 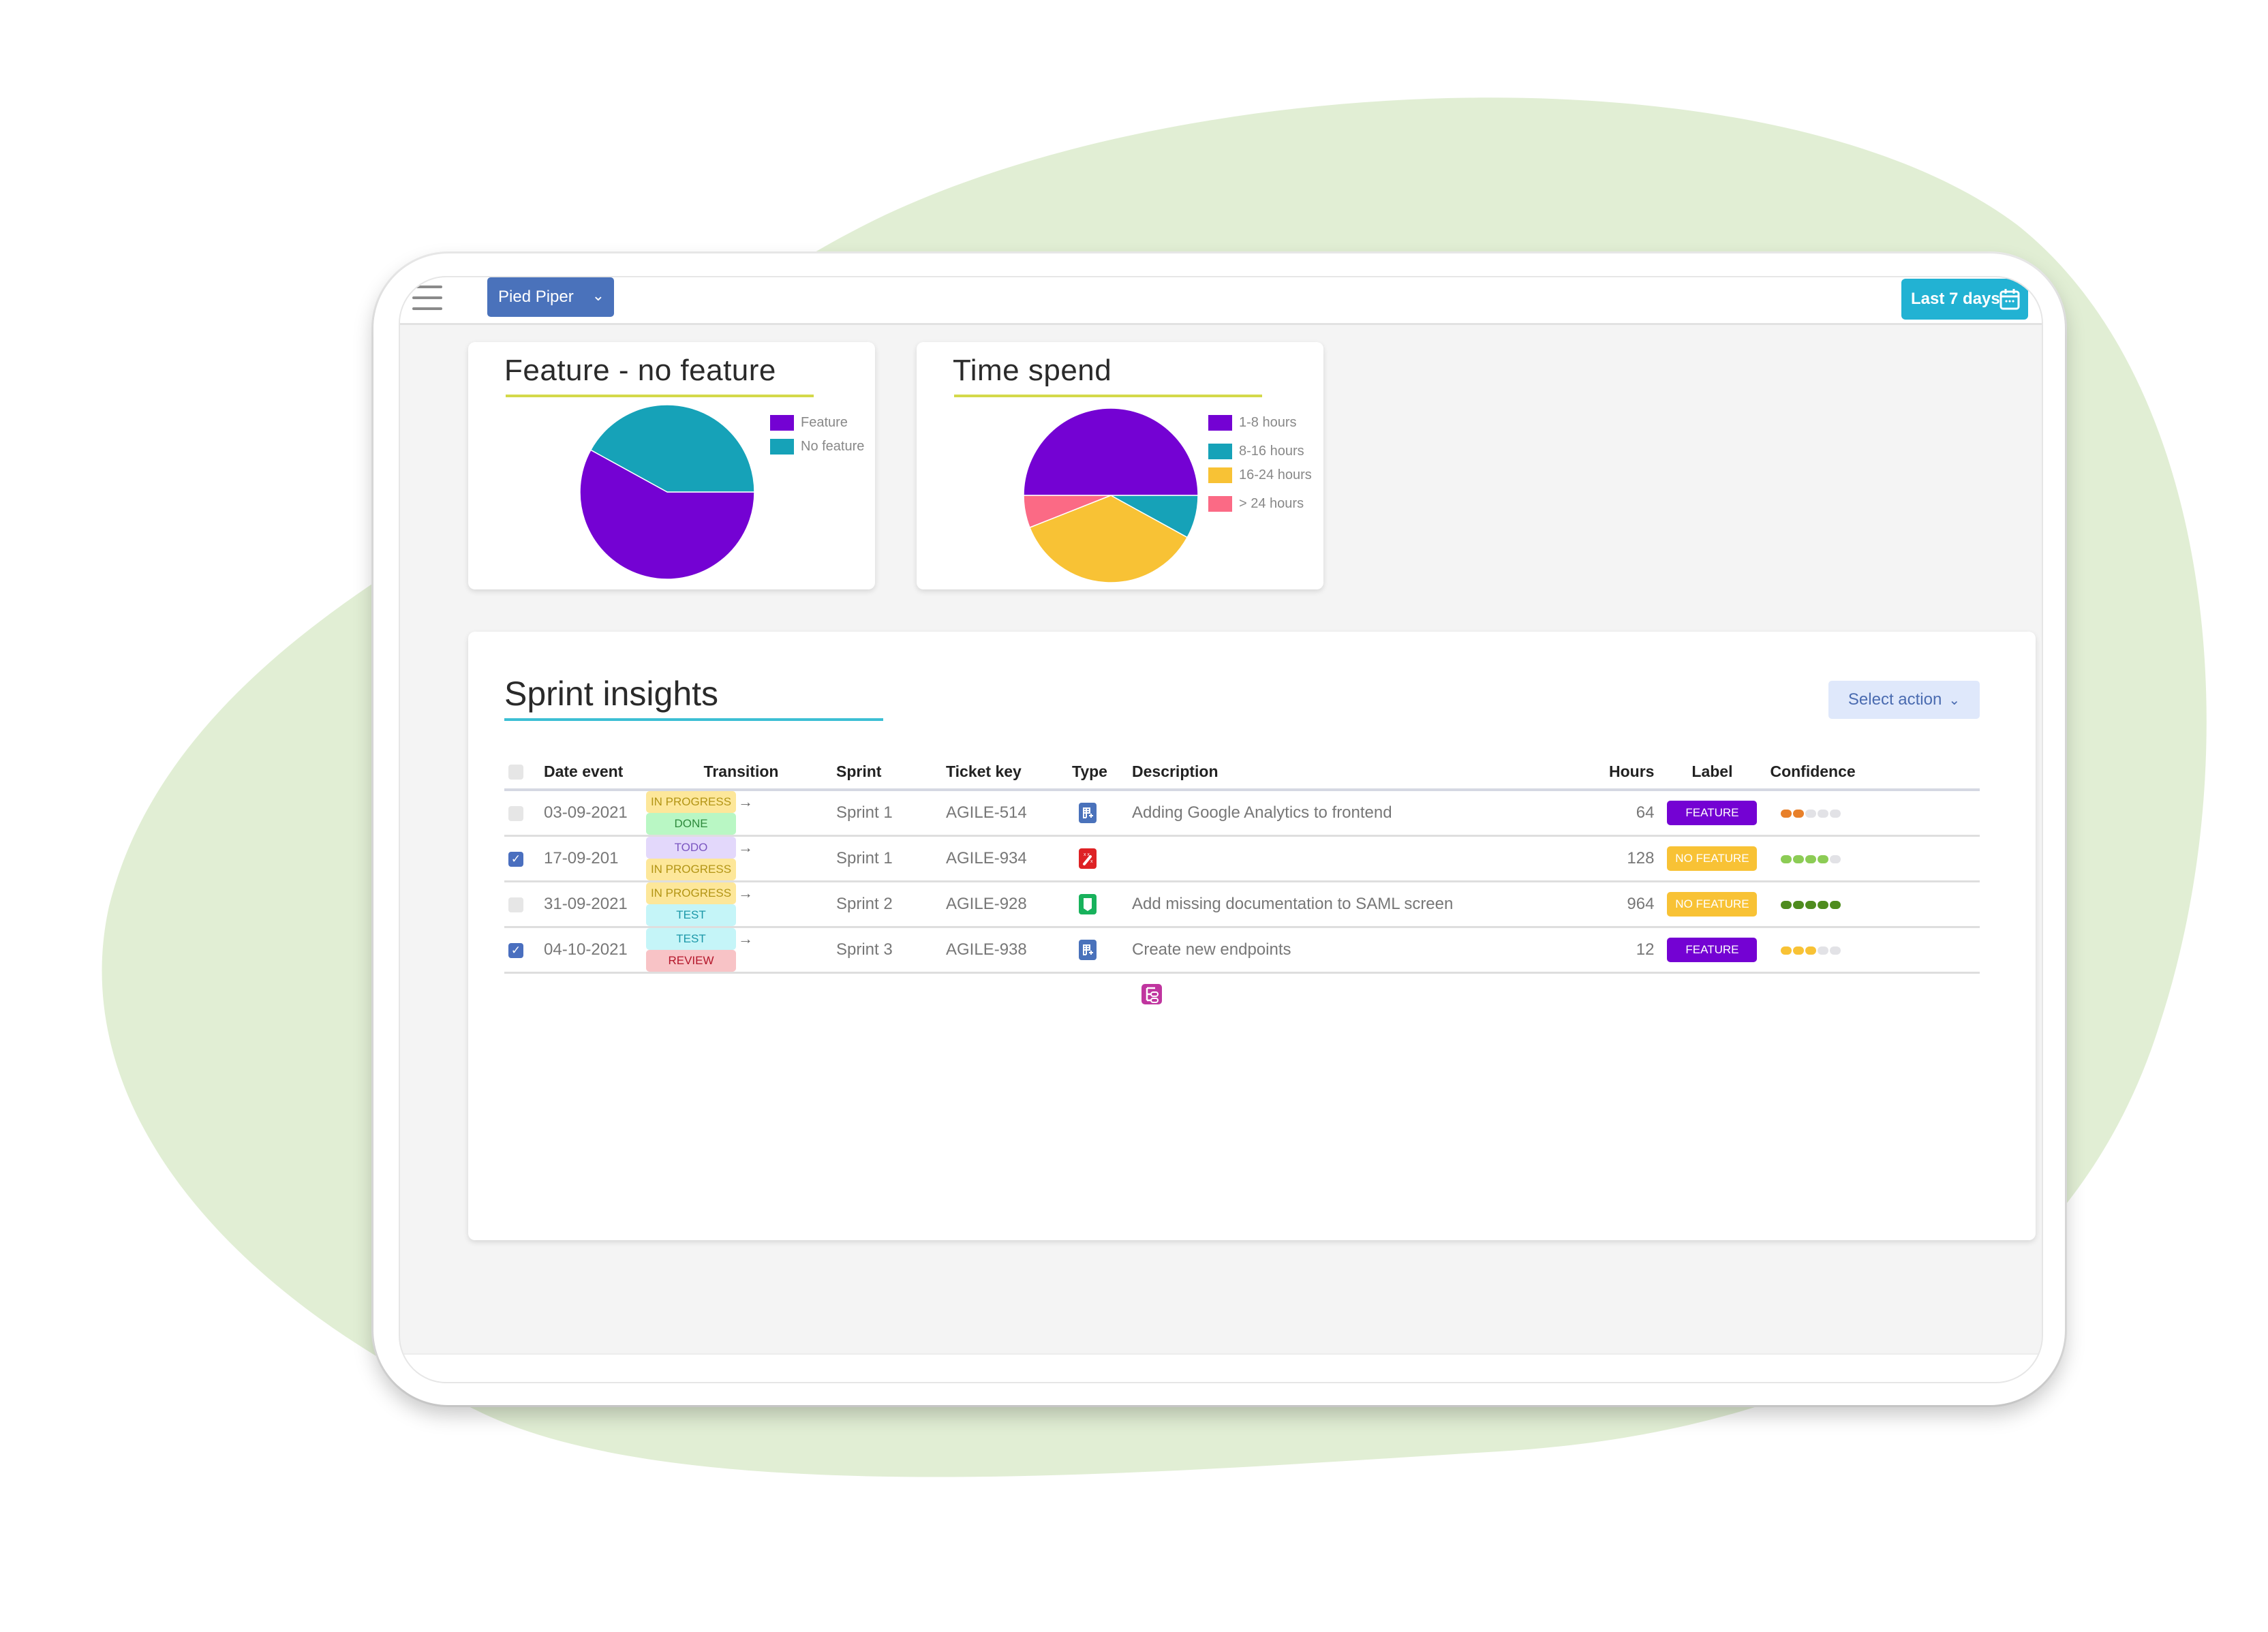 I want to click on feature-pie-chart, so click(x=667, y=492).